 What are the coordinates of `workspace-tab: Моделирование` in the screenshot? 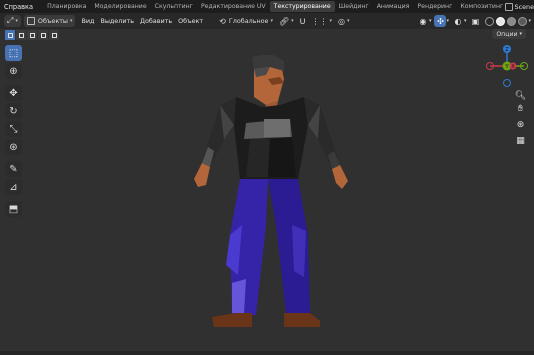 It's located at (120, 6).